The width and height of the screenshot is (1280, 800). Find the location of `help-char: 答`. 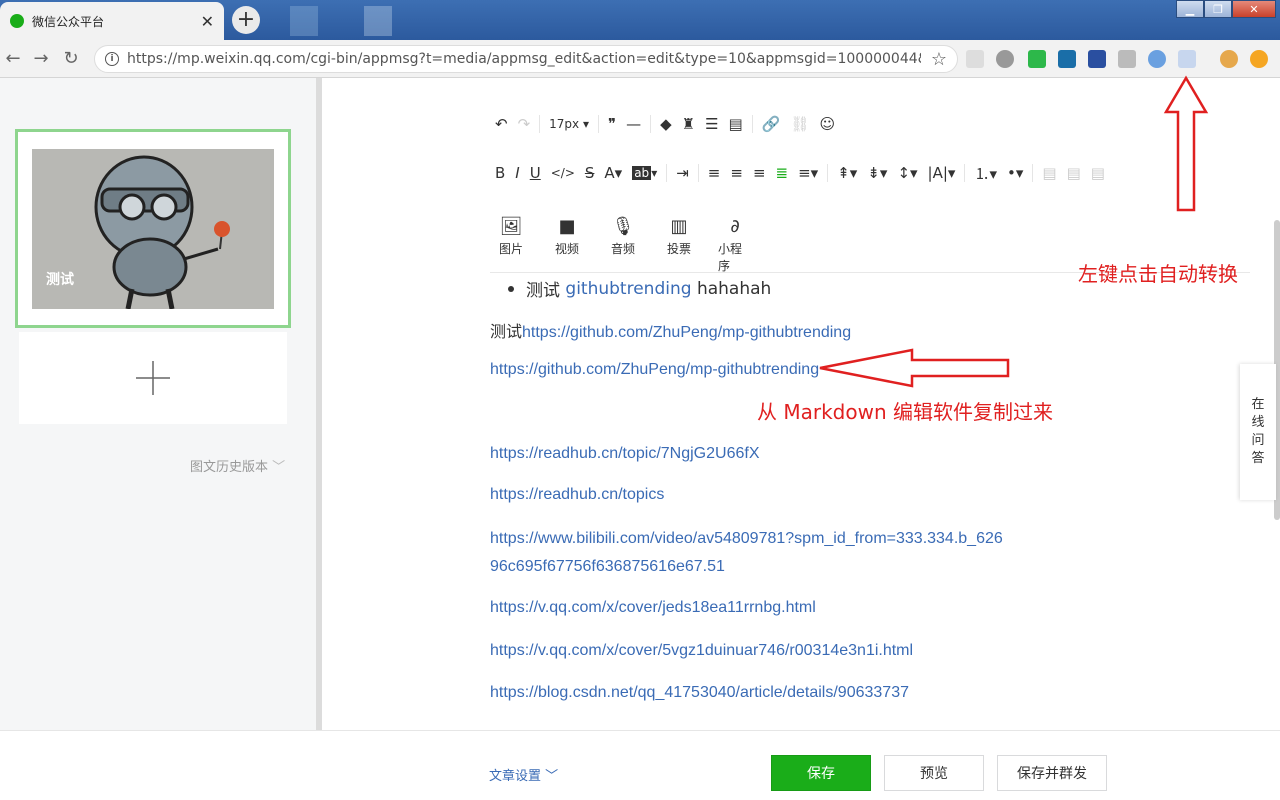

help-char: 答 is located at coordinates (1258, 458).